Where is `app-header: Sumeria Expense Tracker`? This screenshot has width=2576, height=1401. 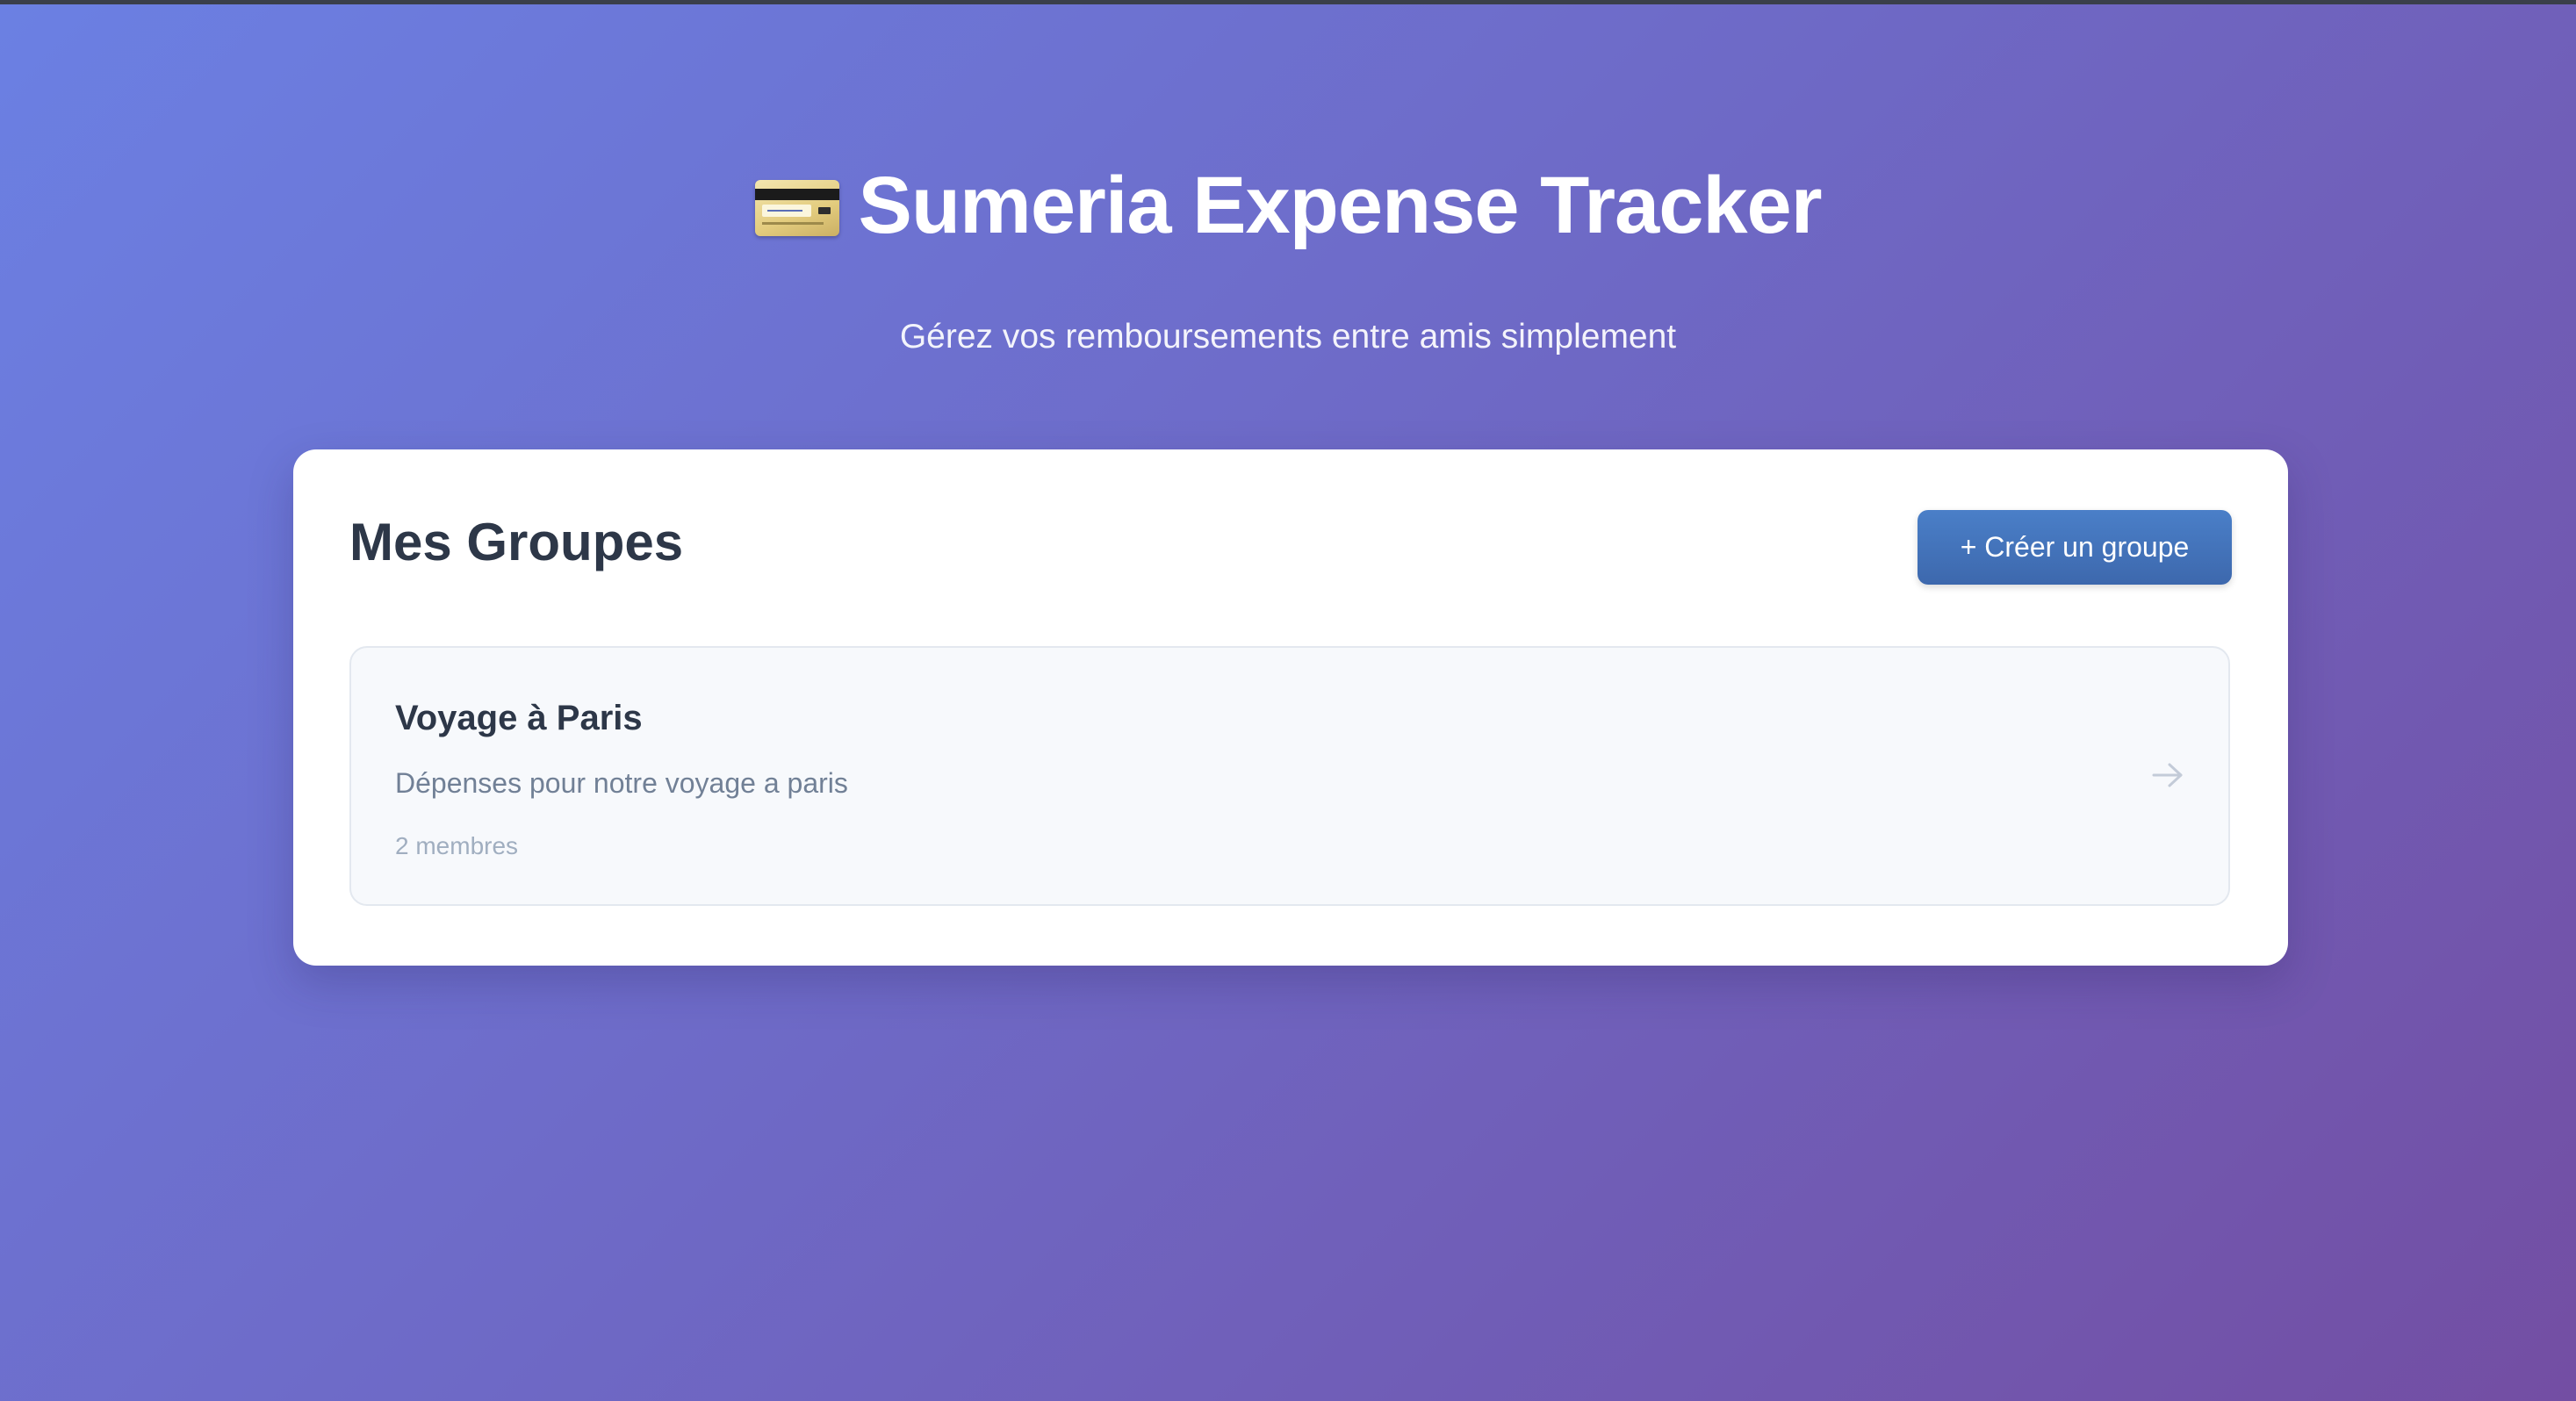
app-header: Sumeria Expense Tracker is located at coordinates (1288, 205).